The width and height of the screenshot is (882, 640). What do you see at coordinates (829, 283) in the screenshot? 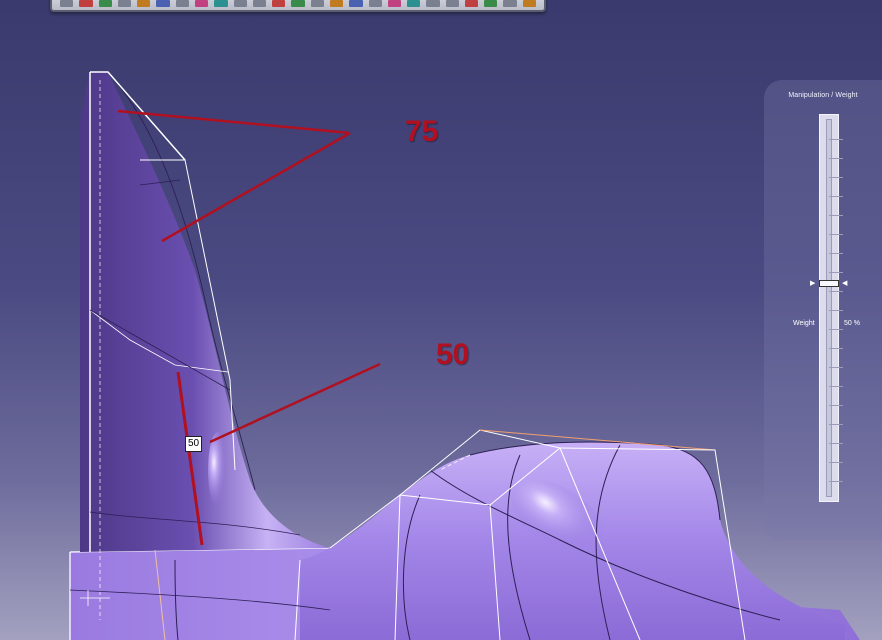
I see `weight-slider-handle` at bounding box center [829, 283].